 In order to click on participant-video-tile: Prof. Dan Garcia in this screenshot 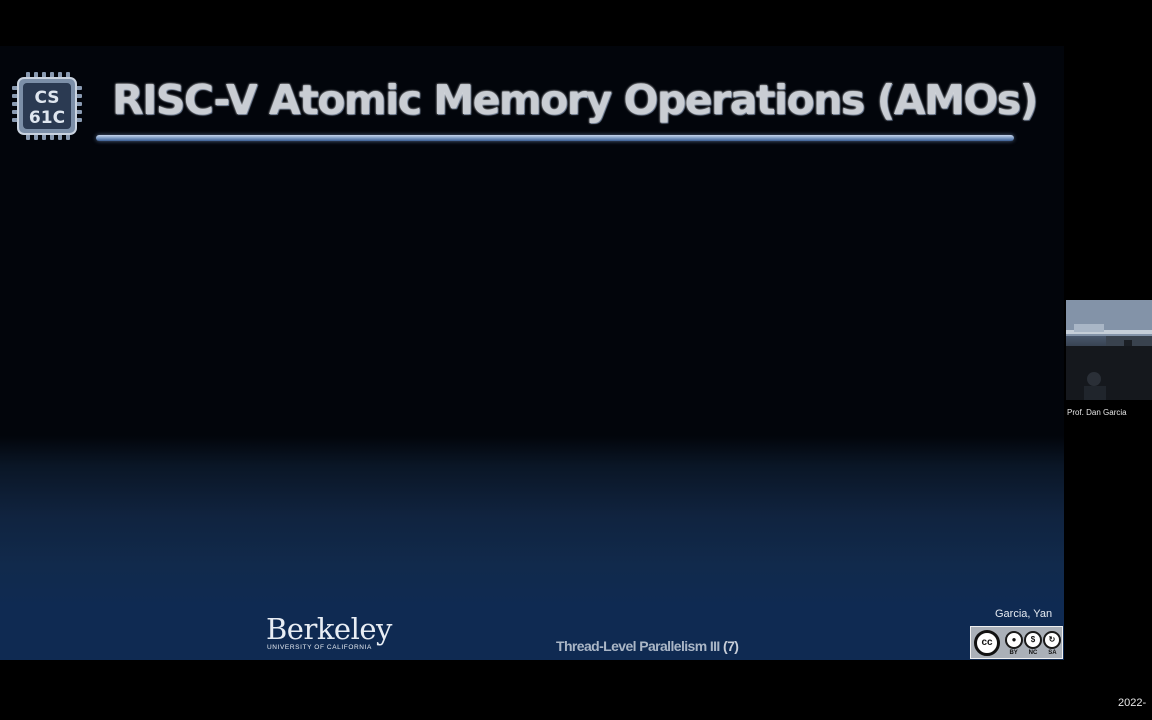, I will do `click(1109, 361)`.